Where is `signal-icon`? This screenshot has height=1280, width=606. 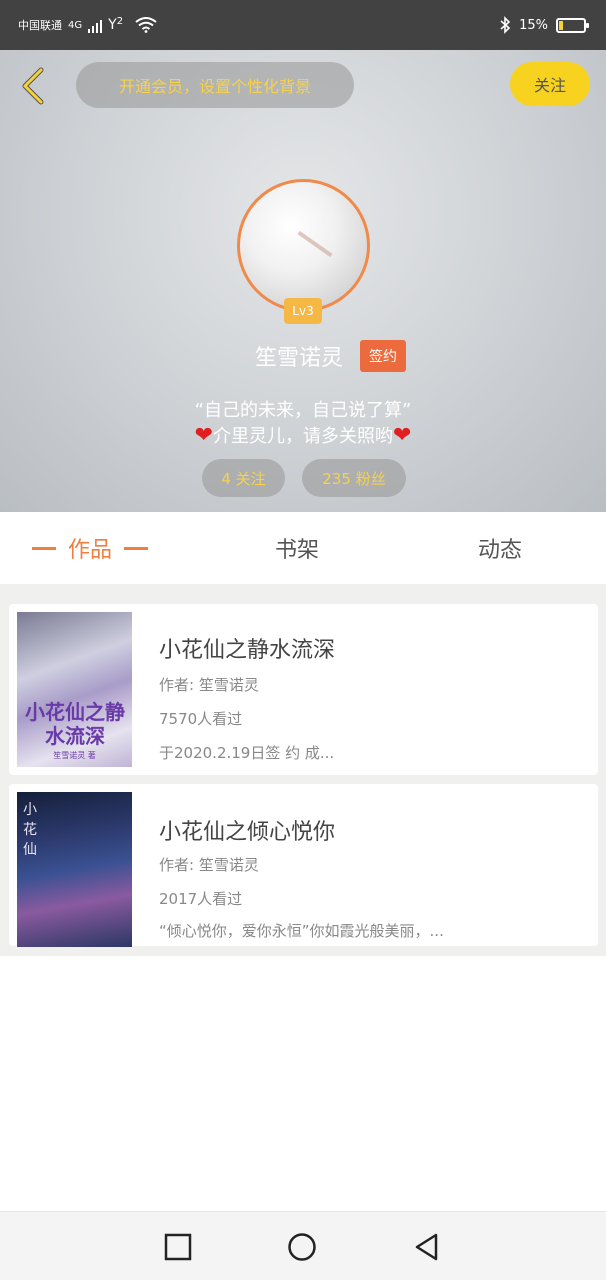 signal-icon is located at coordinates (95, 25).